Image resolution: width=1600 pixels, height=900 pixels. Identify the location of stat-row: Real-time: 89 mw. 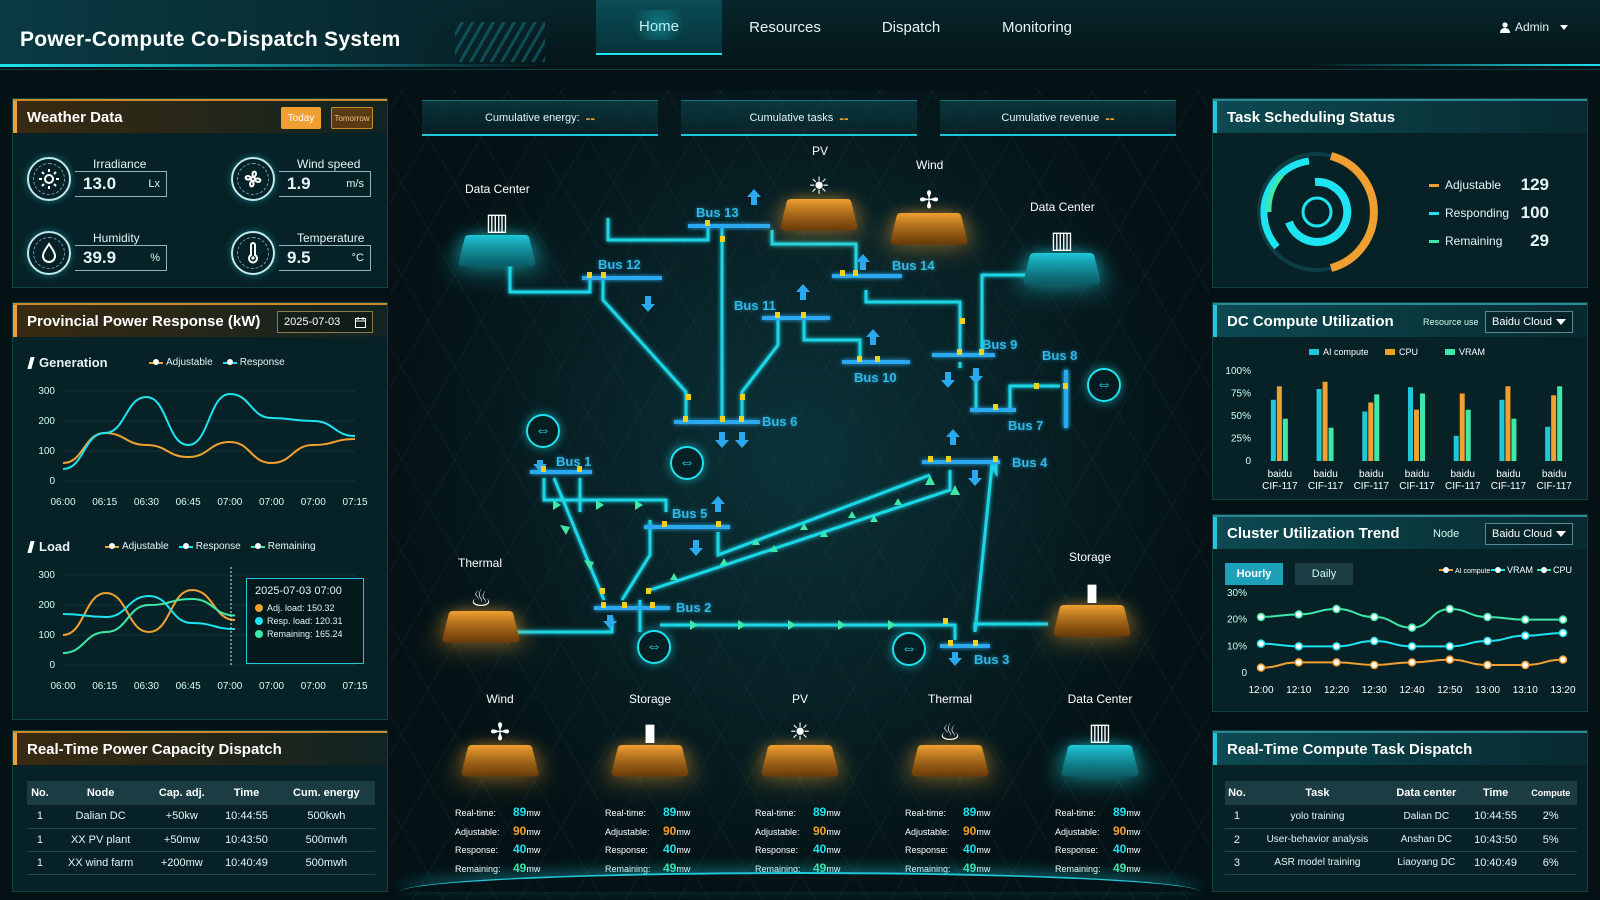
(797, 813).